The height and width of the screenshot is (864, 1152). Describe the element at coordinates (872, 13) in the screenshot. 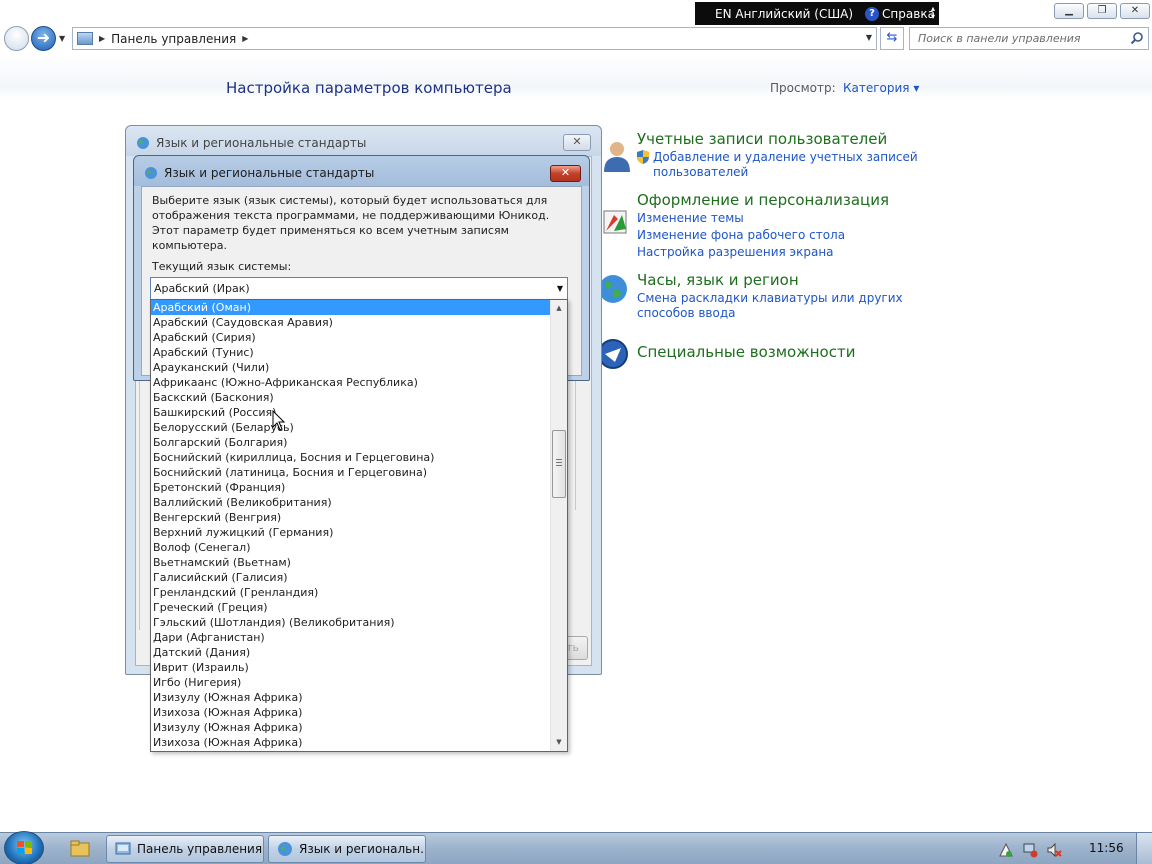

I see `help-icon: ?` at that location.